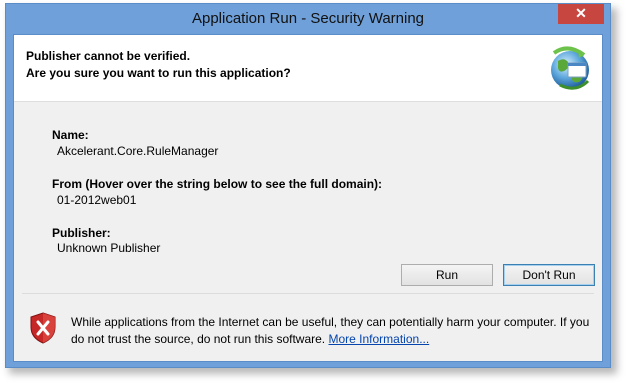 This screenshot has width=628, height=384. I want to click on from-domain-value: 01-2012web01, so click(96, 200).